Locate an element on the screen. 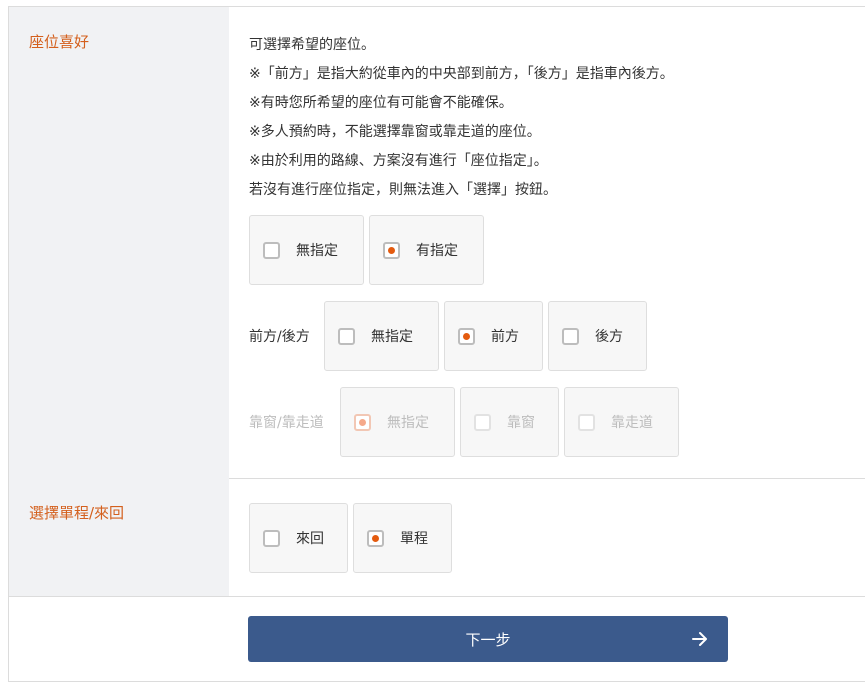 The height and width of the screenshot is (682, 865). seat-preference-label: 座位喜好 is located at coordinates (59, 42).